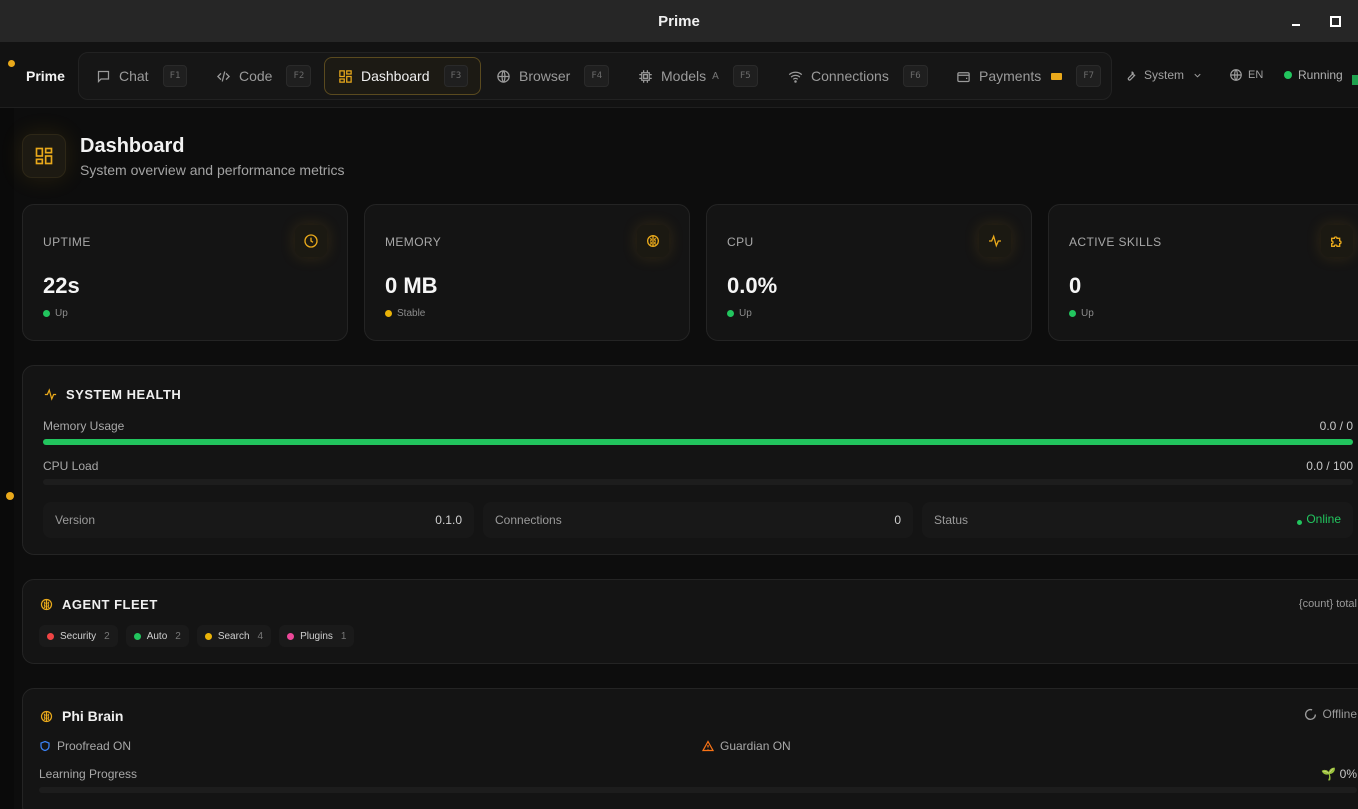  What do you see at coordinates (746, 746) in the screenshot?
I see `guardian-row: Guardian ON` at bounding box center [746, 746].